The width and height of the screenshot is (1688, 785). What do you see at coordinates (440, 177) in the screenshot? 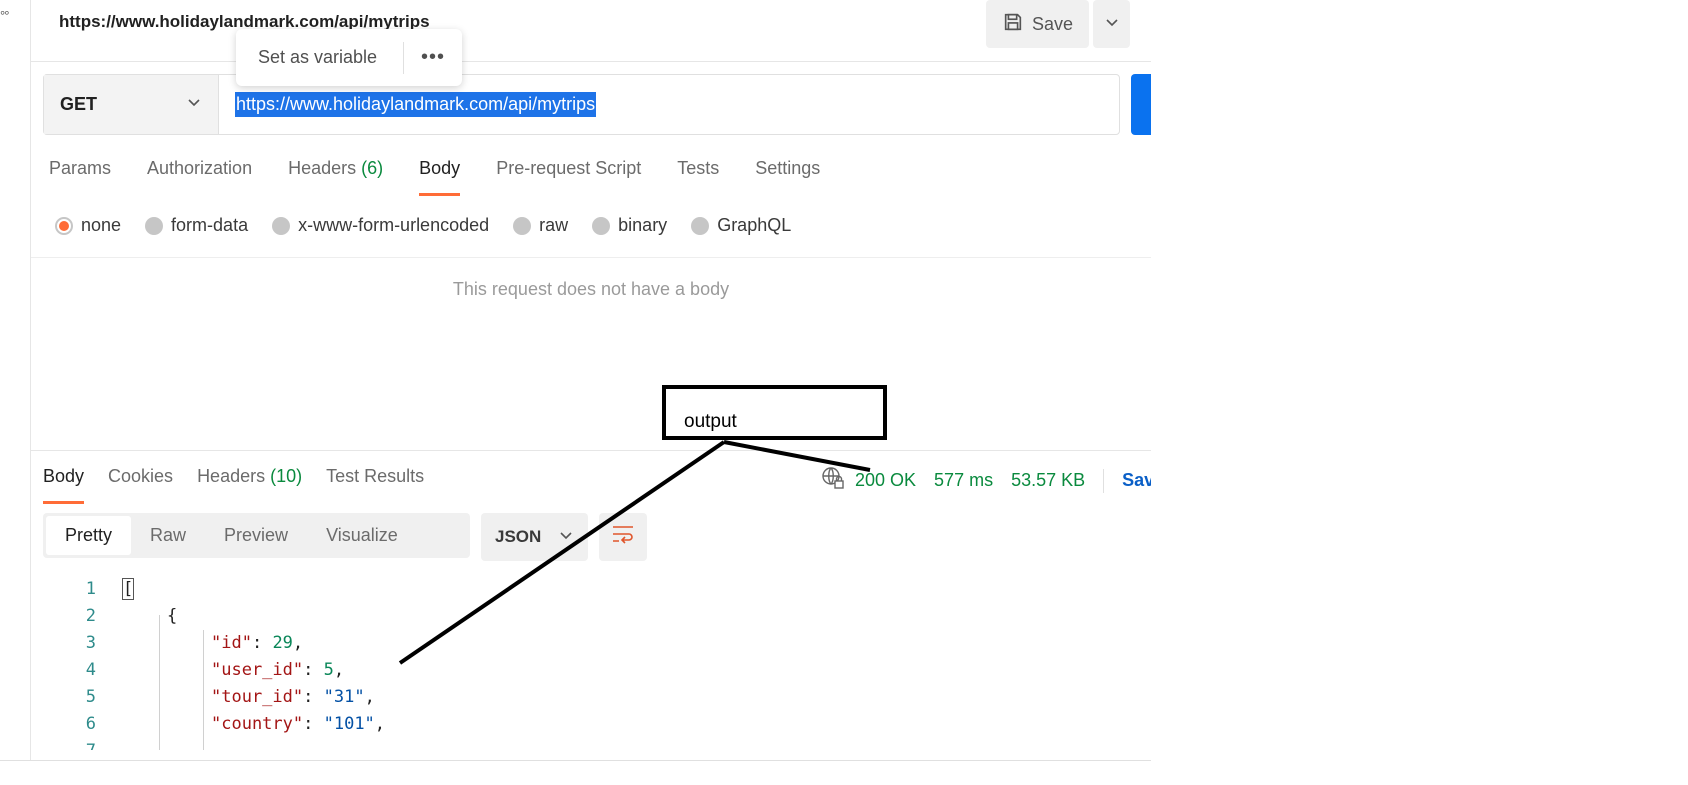
I see `tab-body: Body` at bounding box center [440, 177].